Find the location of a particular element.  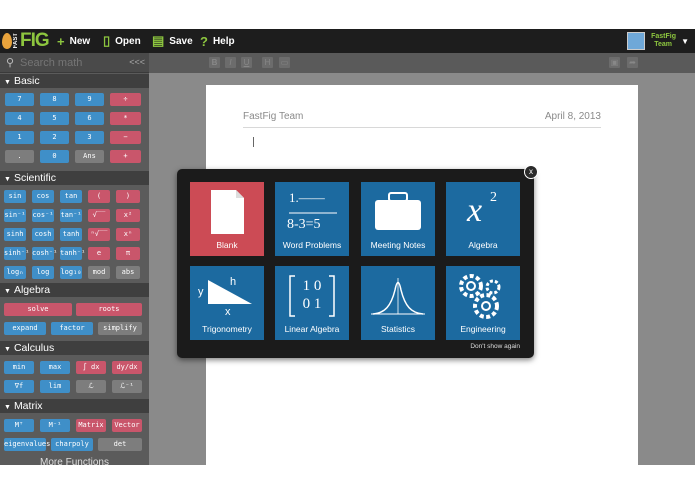

key-5: 5 is located at coordinates (54, 118).